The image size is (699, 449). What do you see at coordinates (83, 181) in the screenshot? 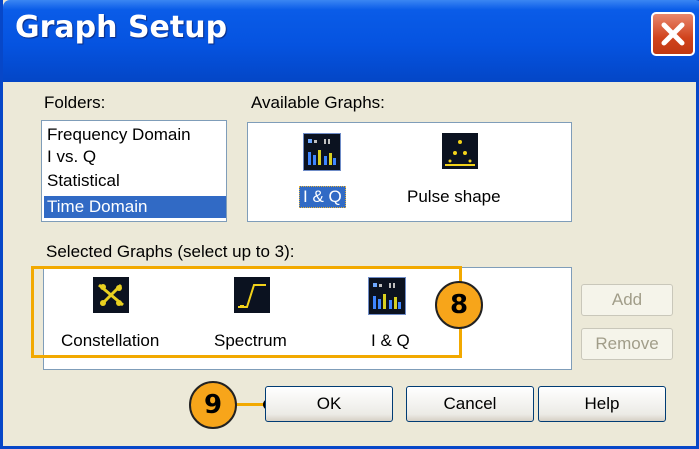
I see `folder-item-statistical: Statistical` at bounding box center [83, 181].